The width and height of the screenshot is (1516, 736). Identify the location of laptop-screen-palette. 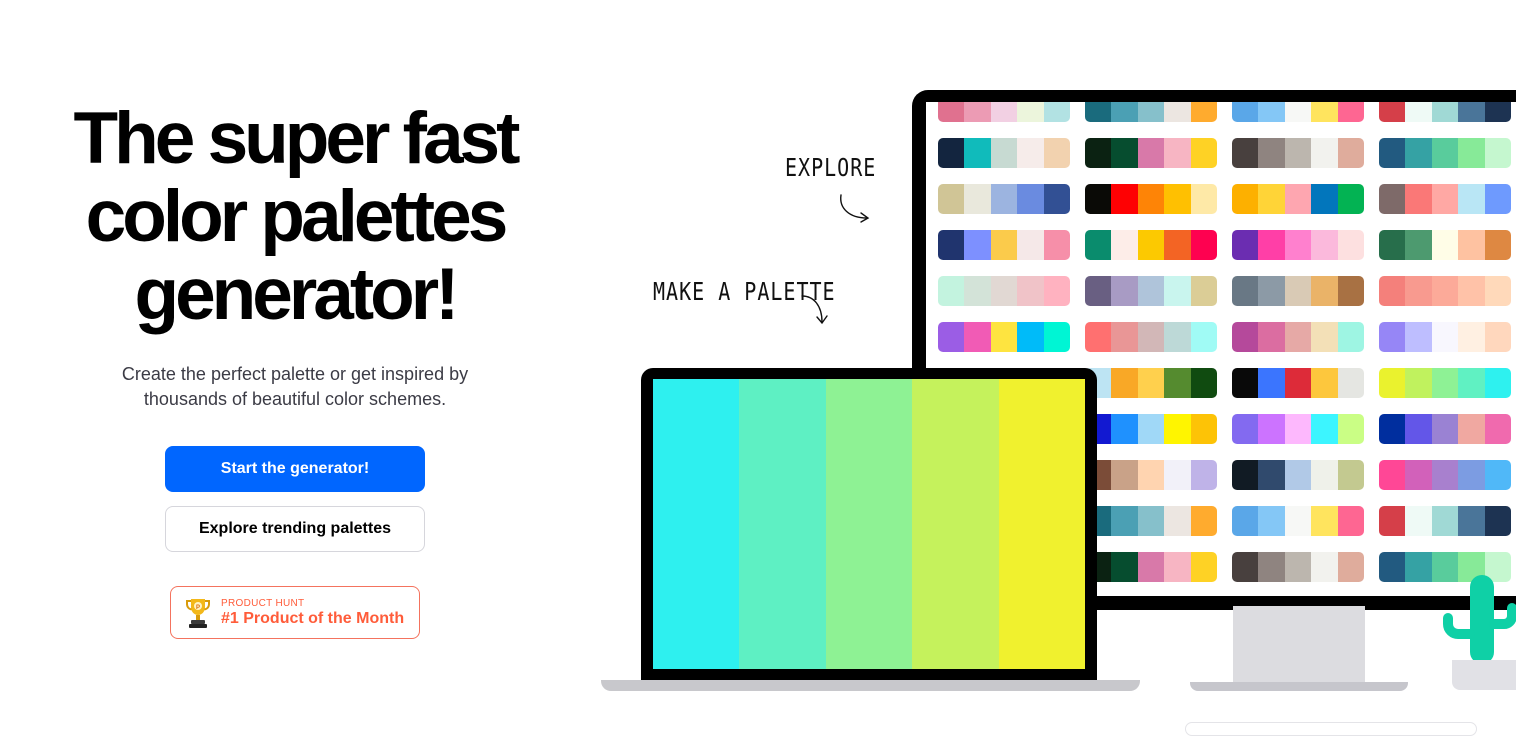
(869, 524).